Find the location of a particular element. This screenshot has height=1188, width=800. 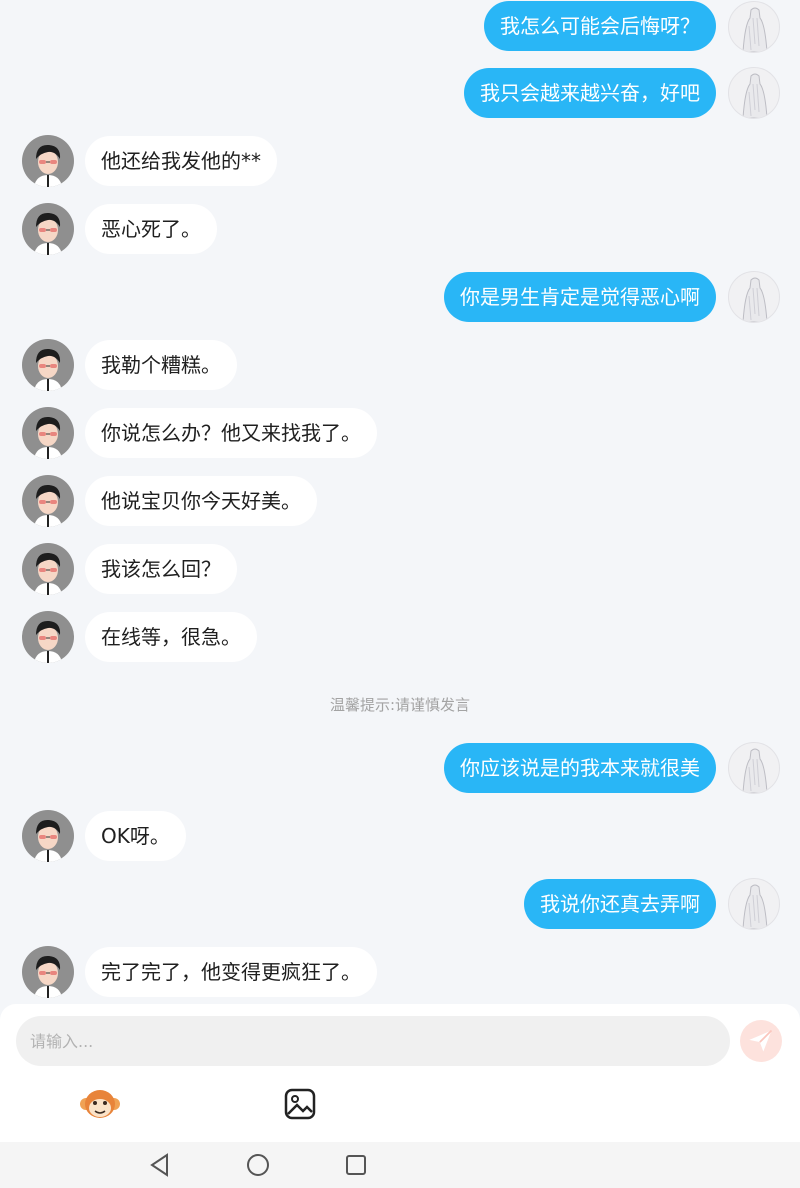

system-nav-bar is located at coordinates (400, 1165).